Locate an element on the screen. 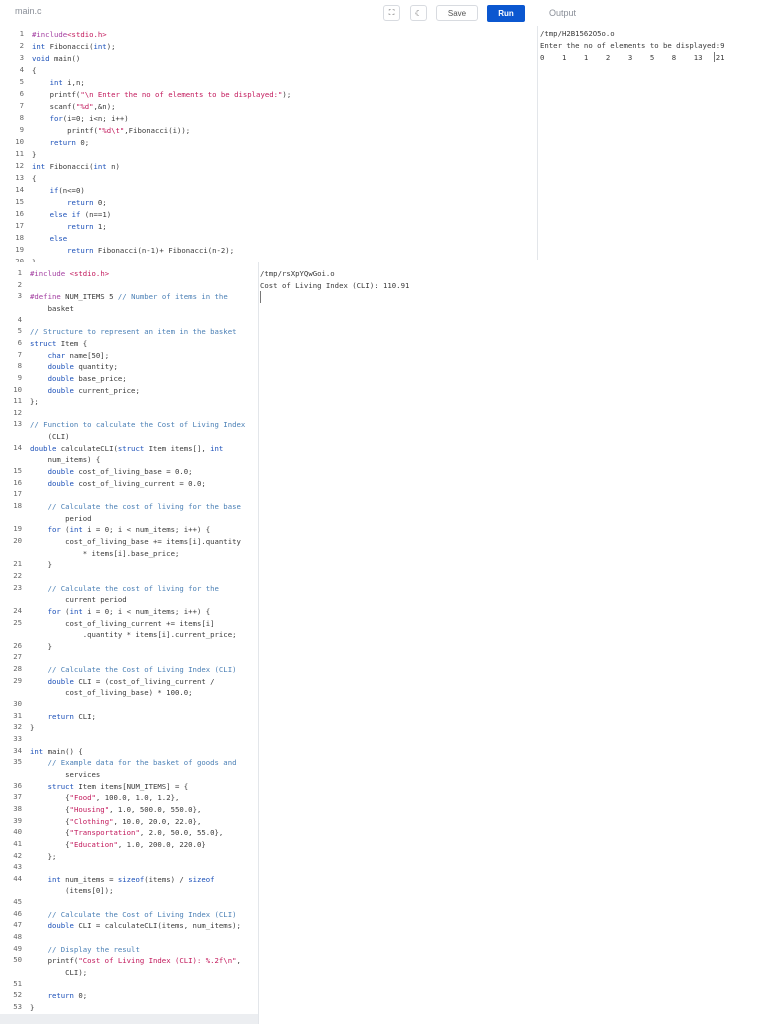 The height and width of the screenshot is (1024, 768). line-number: 15 is located at coordinates (19, 201).